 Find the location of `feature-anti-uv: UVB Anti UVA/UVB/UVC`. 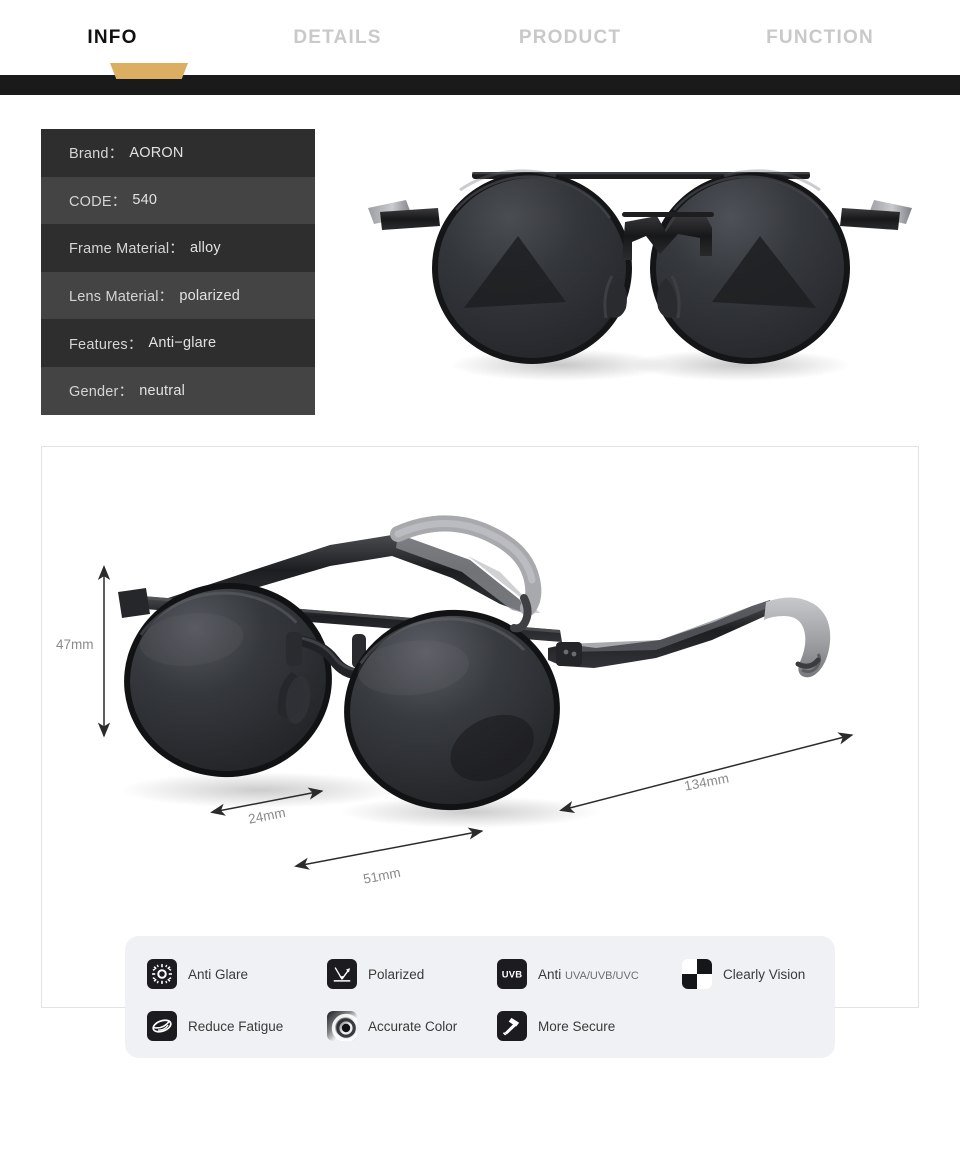

feature-anti-uv: UVB Anti UVA/UVB/UVC is located at coordinates (589, 974).